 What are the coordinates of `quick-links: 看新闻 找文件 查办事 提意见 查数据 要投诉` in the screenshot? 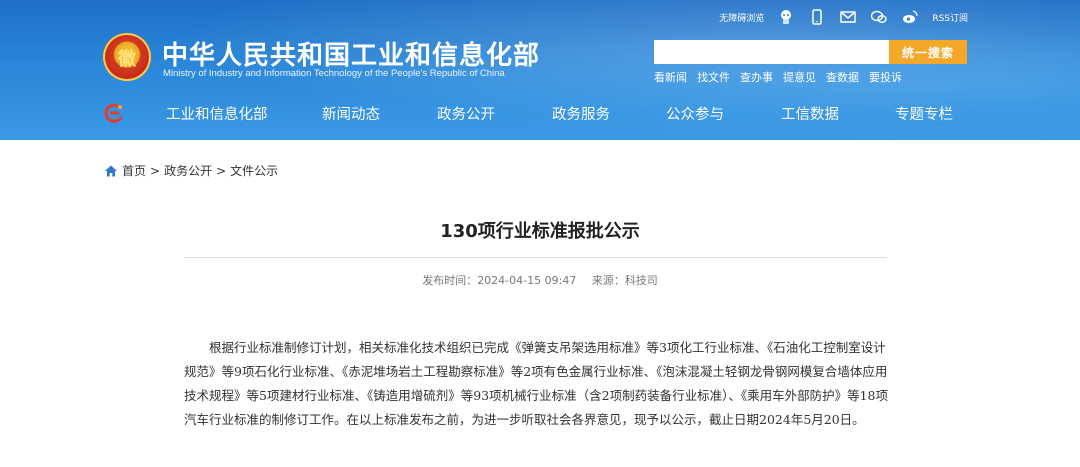 It's located at (778, 77).